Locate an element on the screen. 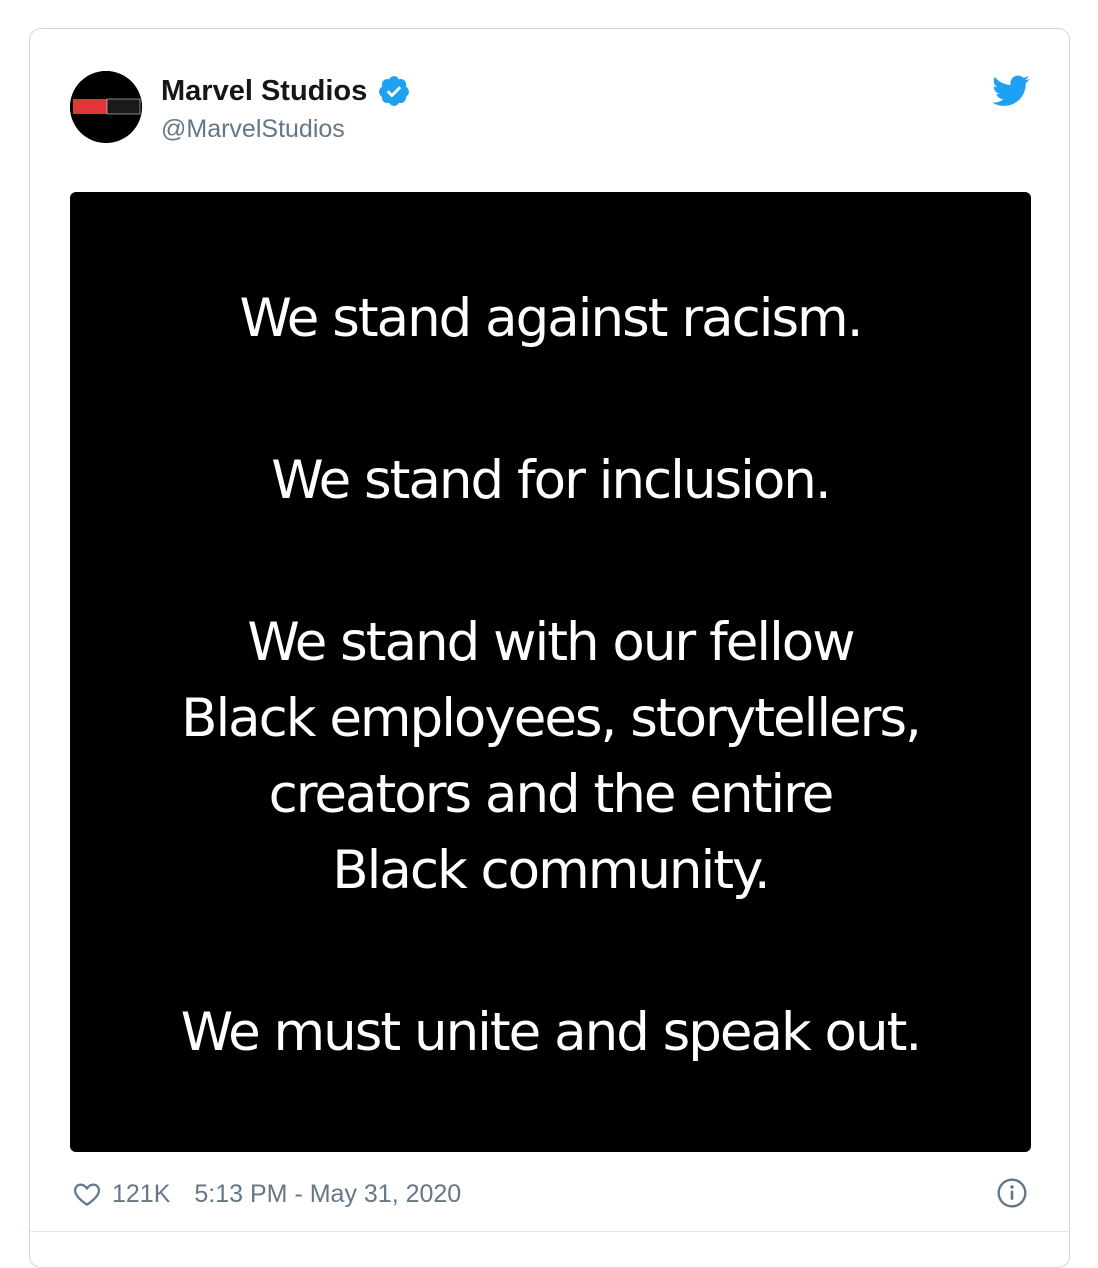 This screenshot has height=1268, width=1098. statement-paragraph: We stand for inclusion. is located at coordinates (551, 481).